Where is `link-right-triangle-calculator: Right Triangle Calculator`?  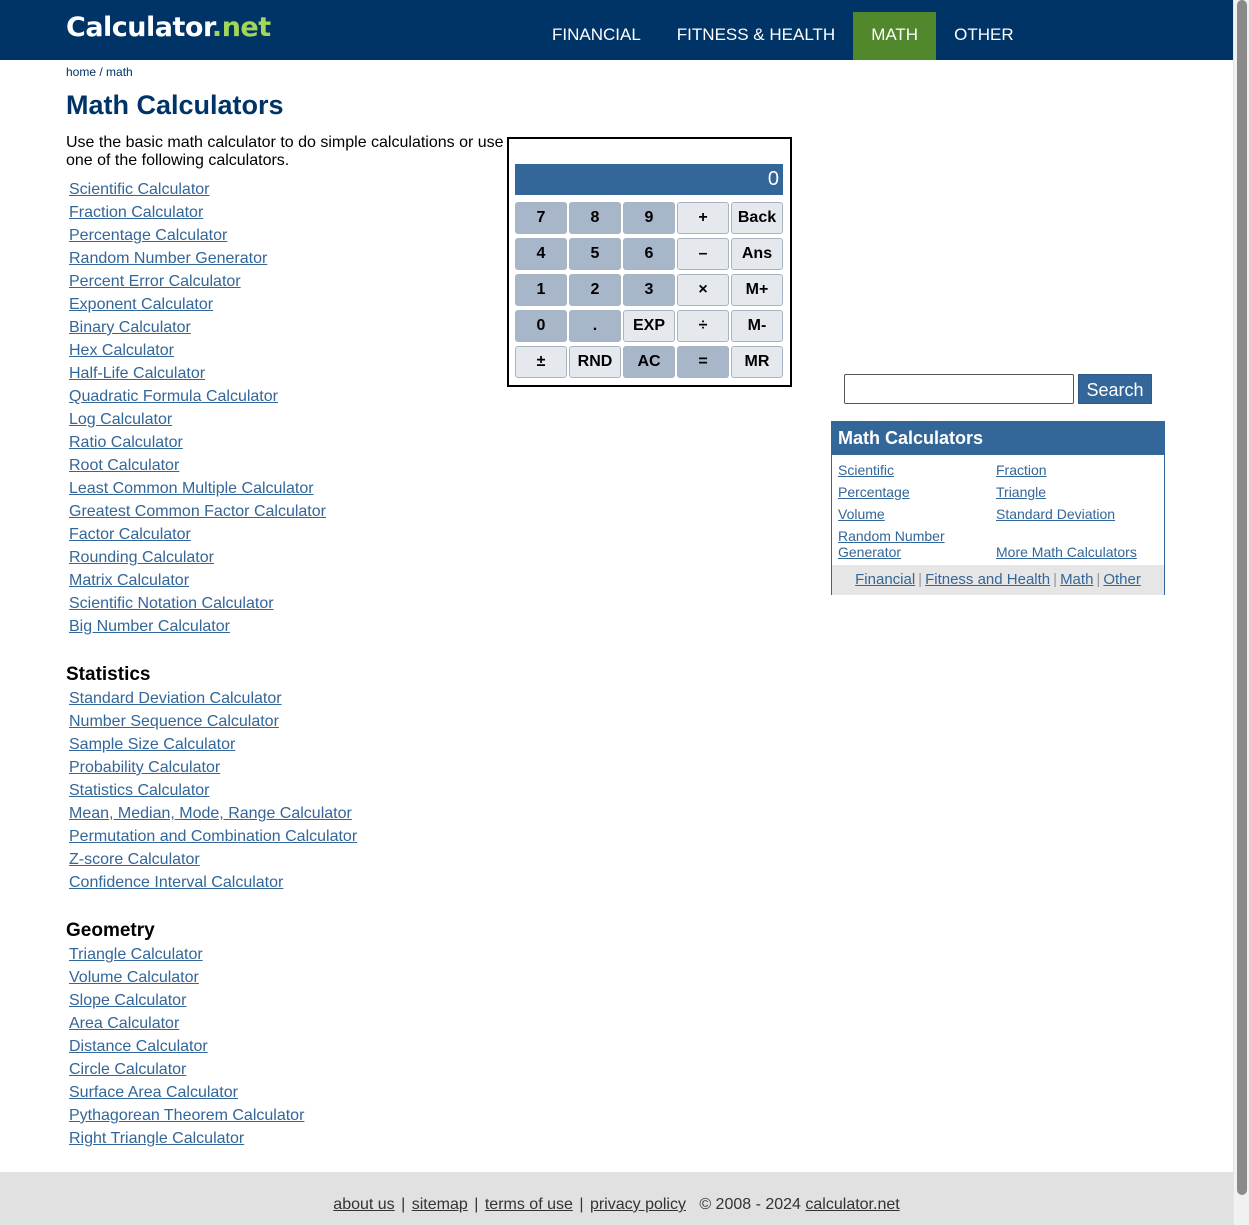 link-right-triangle-calculator: Right Triangle Calculator is located at coordinates (156, 1138).